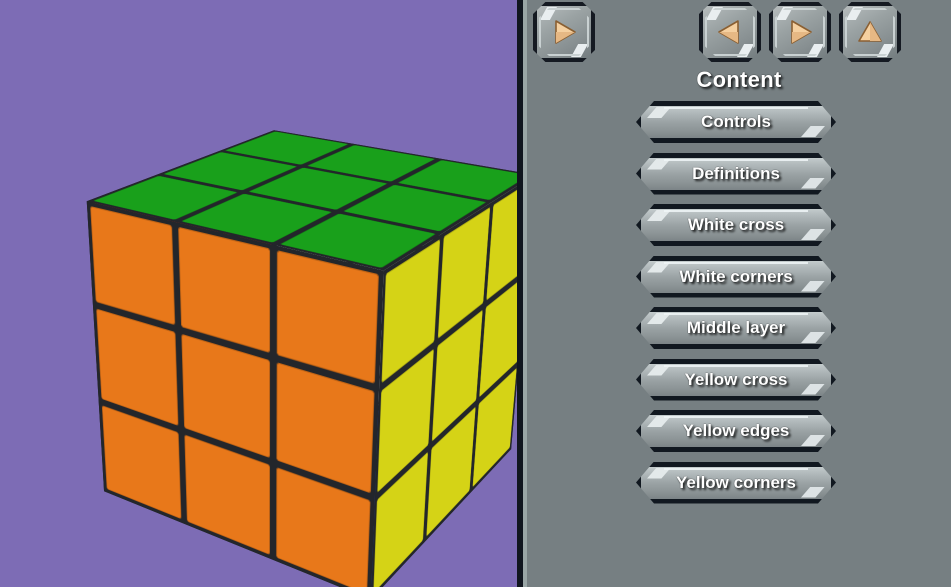 Image resolution: width=951 pixels, height=587 pixels. I want to click on triangle-up-icon, so click(870, 31).